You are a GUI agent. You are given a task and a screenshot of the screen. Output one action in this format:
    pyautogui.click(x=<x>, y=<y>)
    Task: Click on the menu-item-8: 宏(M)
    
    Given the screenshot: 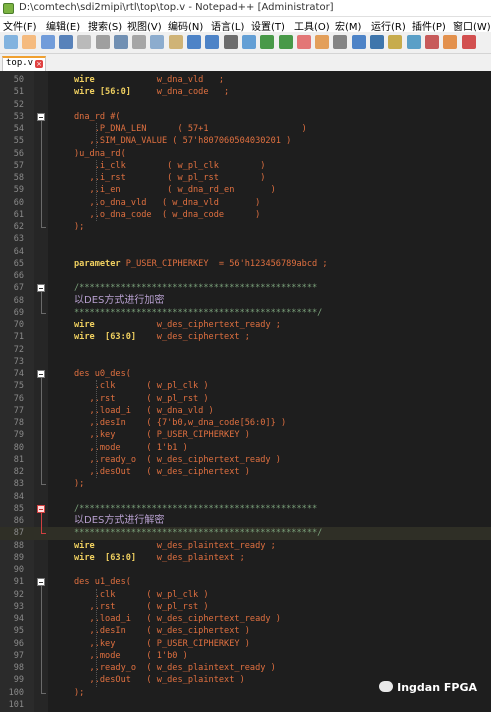 What is the action you would take?
    pyautogui.click(x=348, y=25)
    